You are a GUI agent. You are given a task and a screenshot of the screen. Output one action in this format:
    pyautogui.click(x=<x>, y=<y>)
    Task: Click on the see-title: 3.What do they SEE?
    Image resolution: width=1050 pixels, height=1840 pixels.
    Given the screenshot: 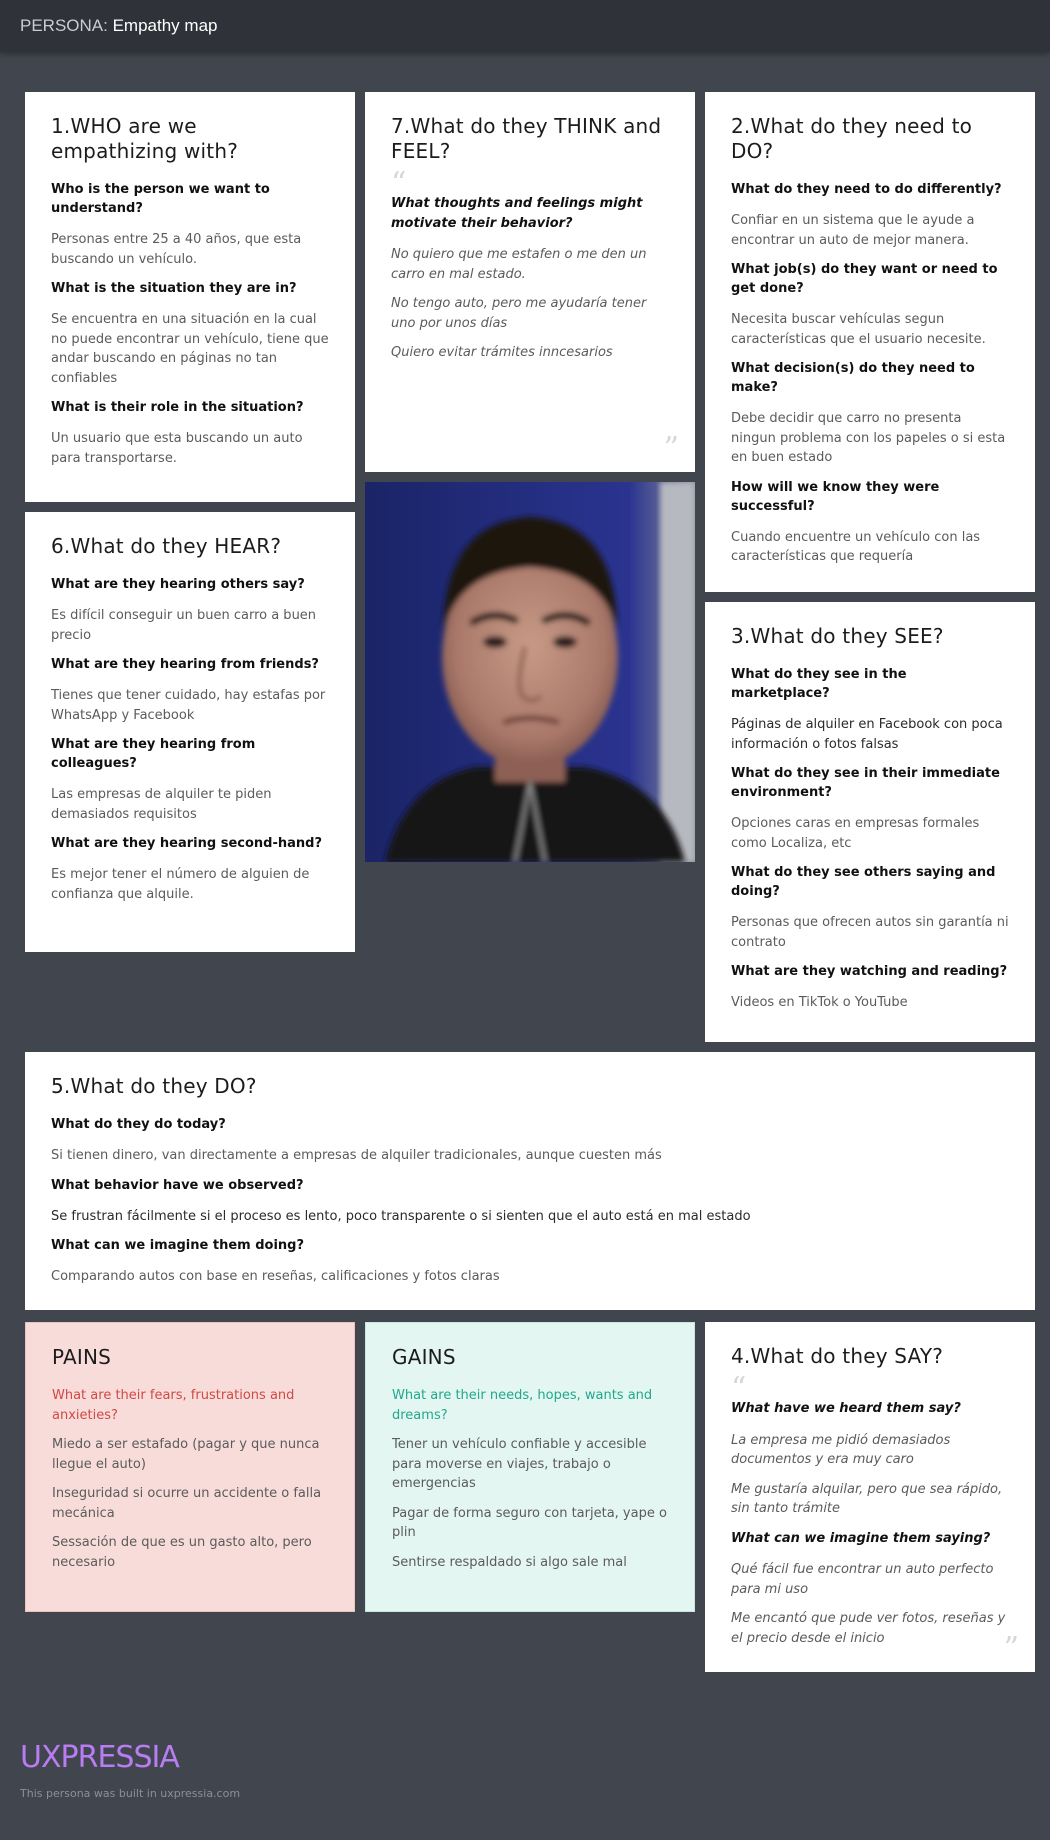 What is the action you would take?
    pyautogui.click(x=837, y=636)
    